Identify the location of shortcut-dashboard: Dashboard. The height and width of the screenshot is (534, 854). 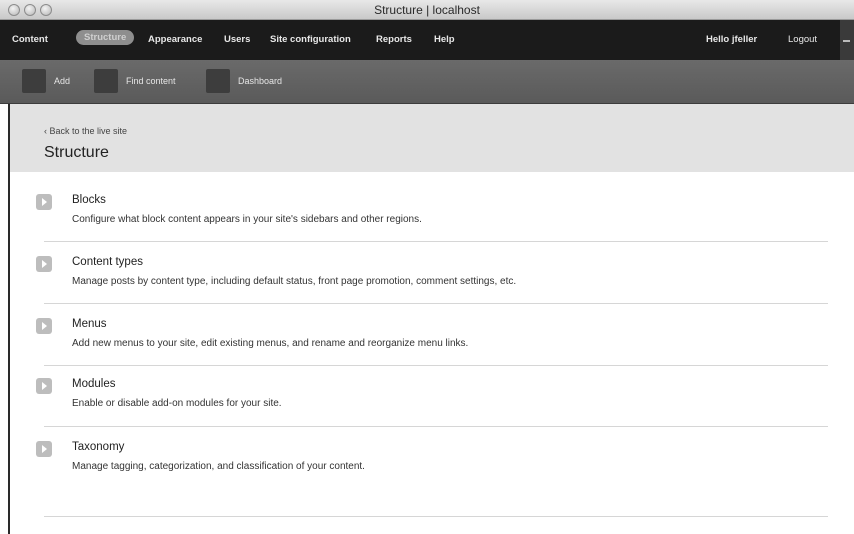
(260, 81).